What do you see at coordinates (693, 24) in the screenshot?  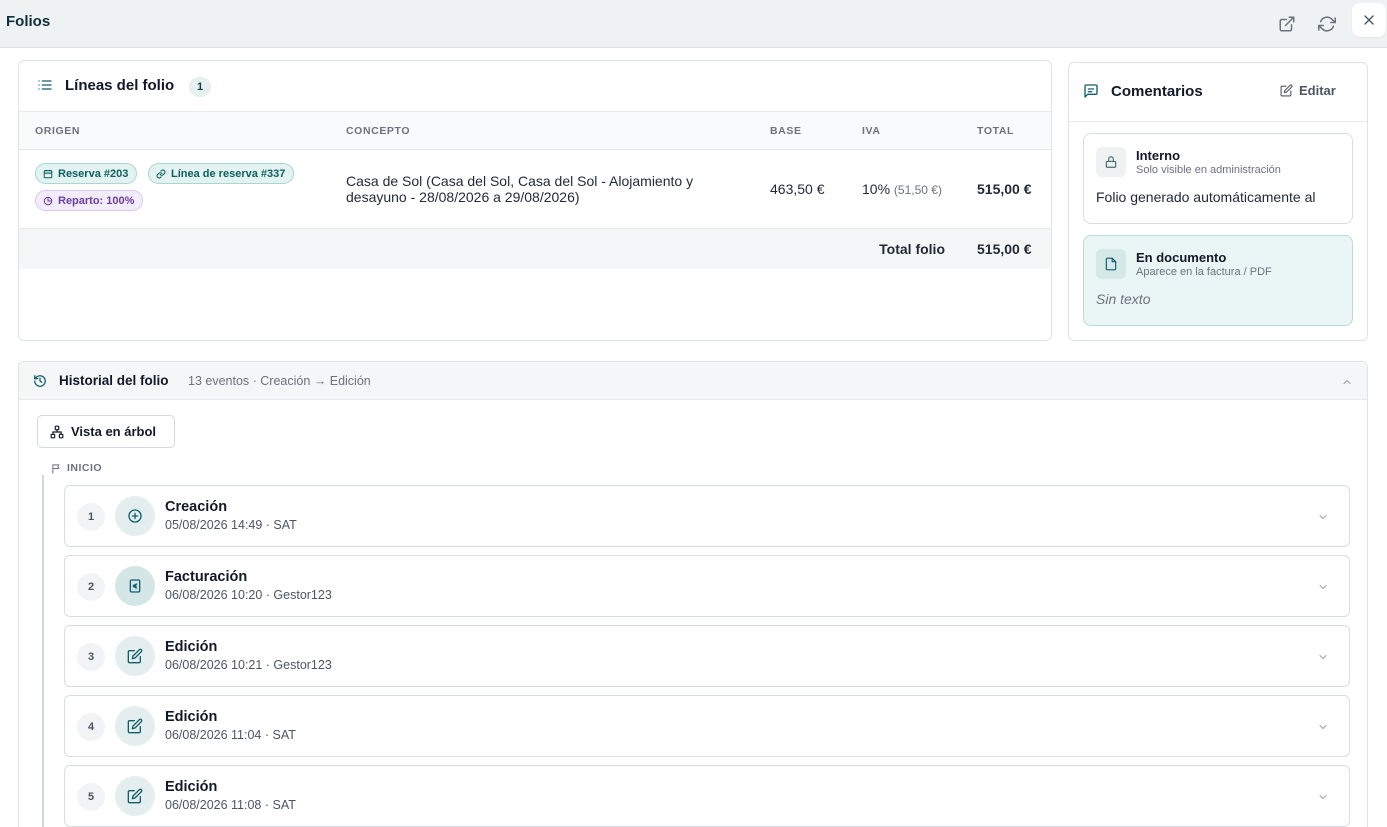 I see `top-bar: Folios` at bounding box center [693, 24].